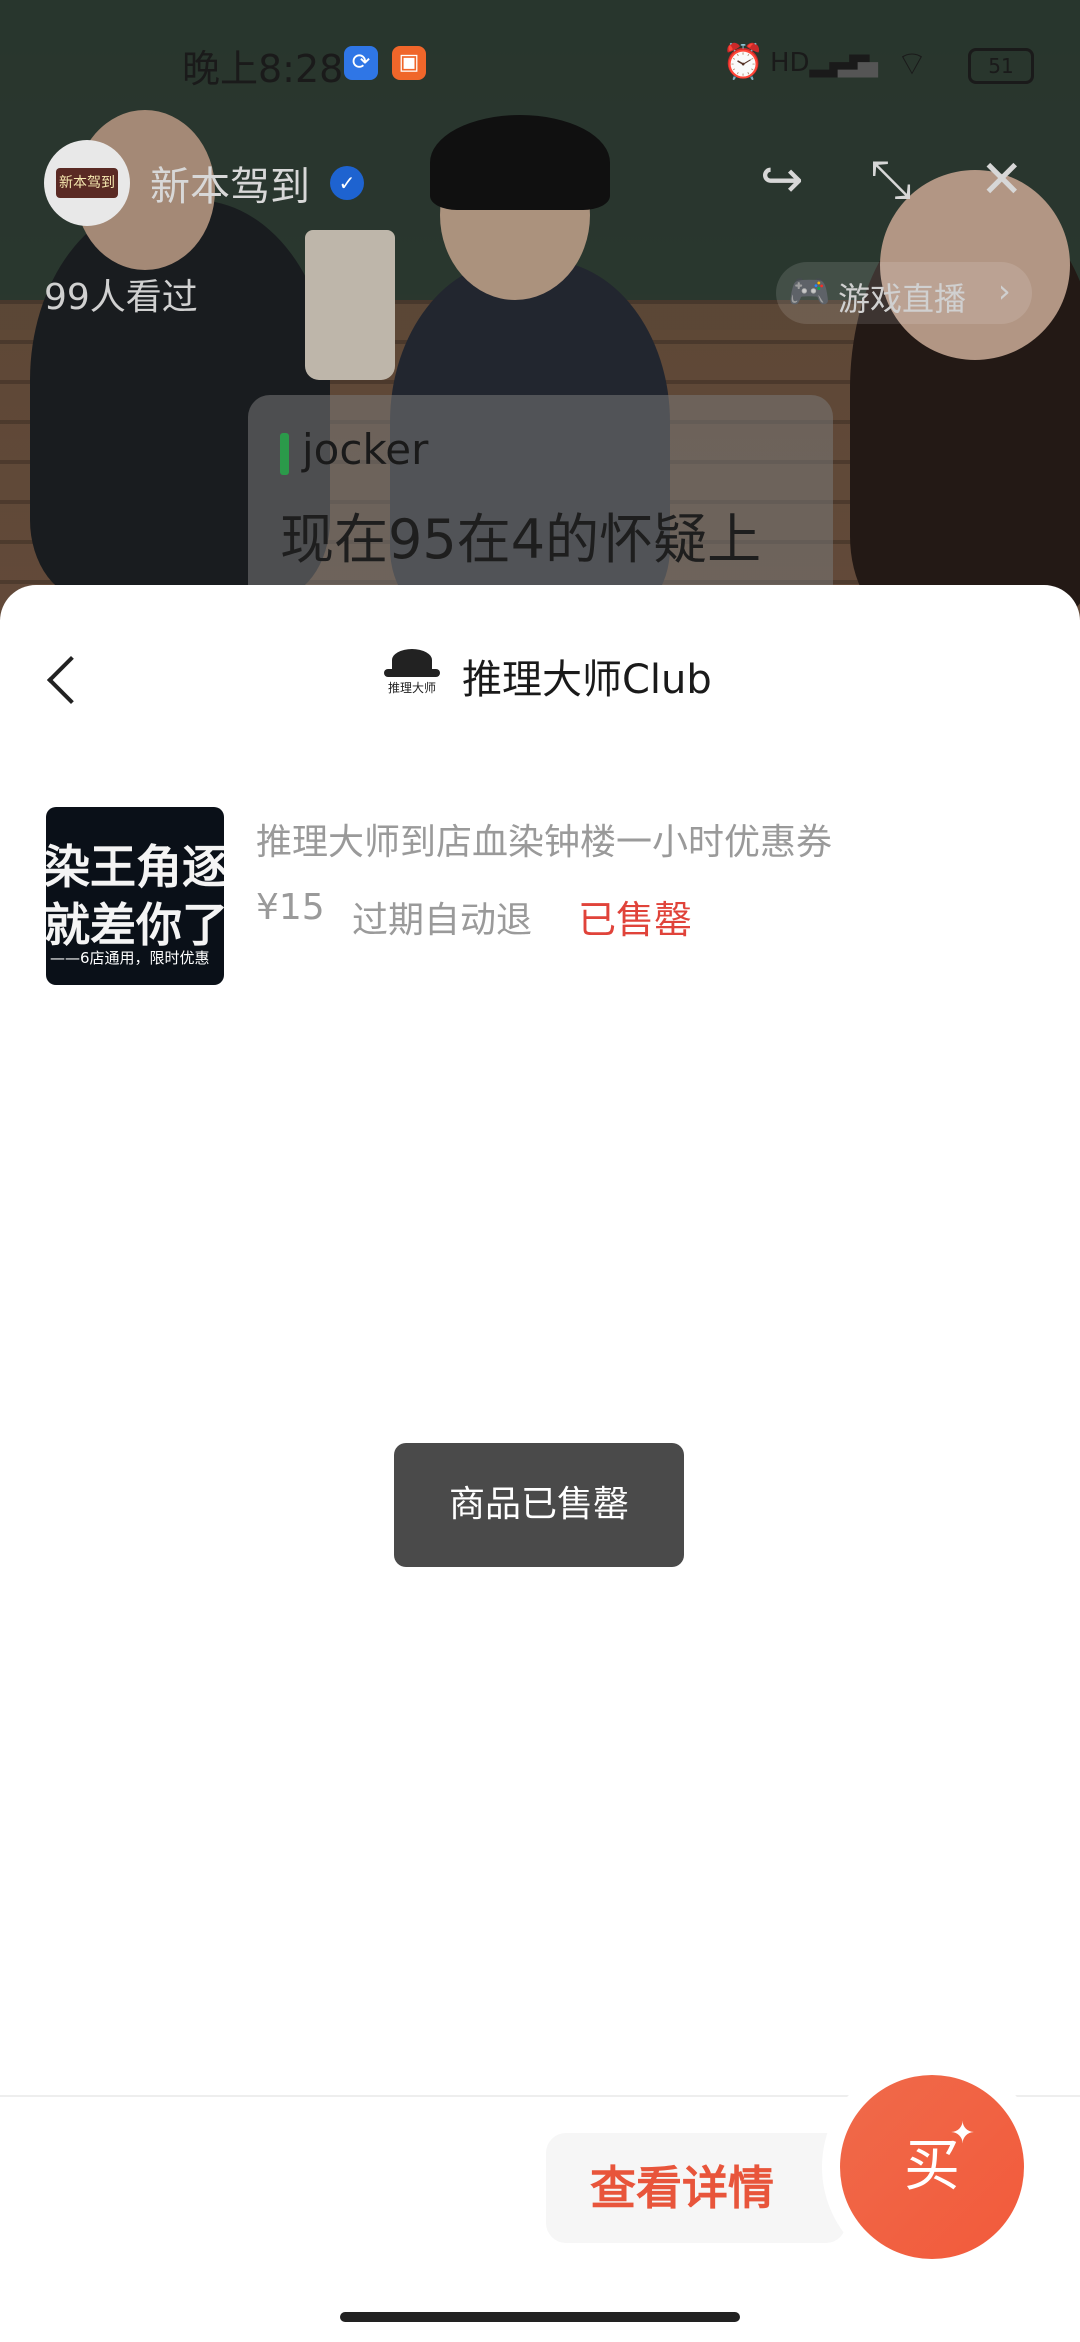 This screenshot has width=1080, height=2342. I want to click on shop-name: 推理大师Club, so click(587, 680).